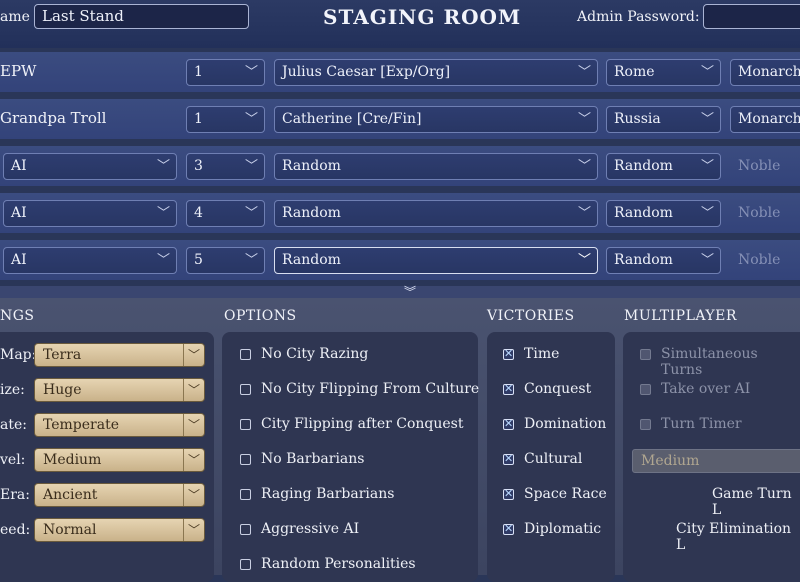 This screenshot has width=800, height=582. Describe the element at coordinates (508, 528) in the screenshot. I see `diplomatic-victory-checkbox` at that location.